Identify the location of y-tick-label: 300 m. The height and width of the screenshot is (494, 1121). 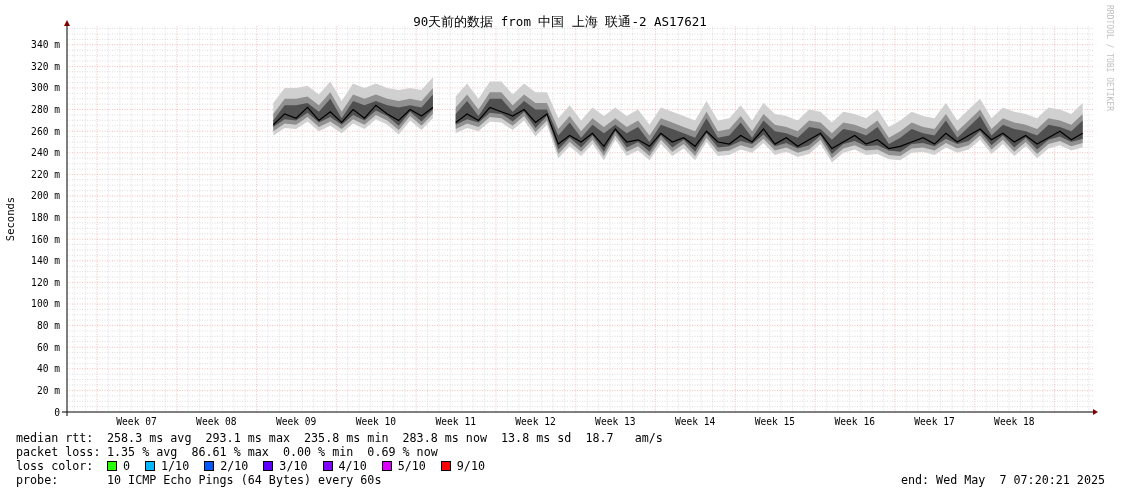
(45, 88).